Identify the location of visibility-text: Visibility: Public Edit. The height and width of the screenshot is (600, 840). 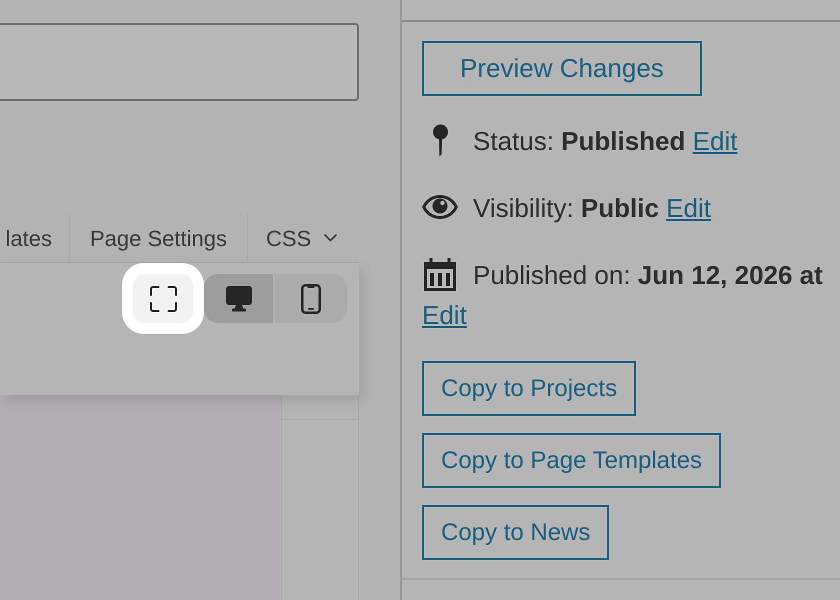
(592, 208).